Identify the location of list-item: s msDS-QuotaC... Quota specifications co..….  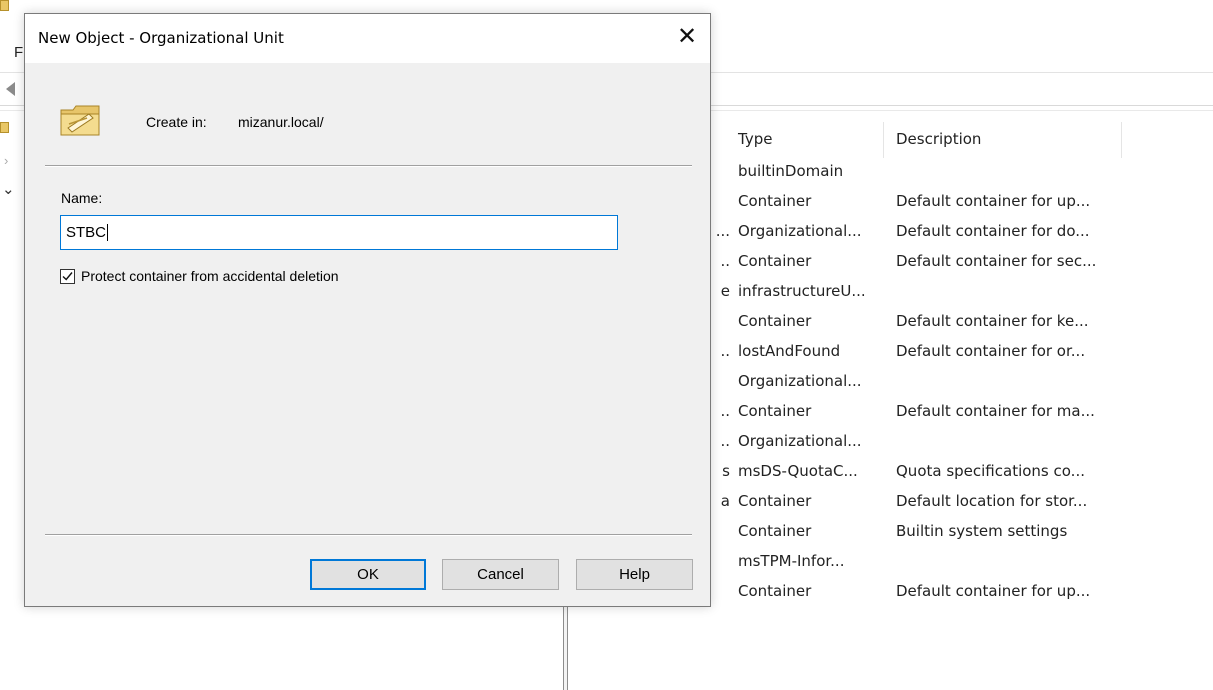
(956, 477).